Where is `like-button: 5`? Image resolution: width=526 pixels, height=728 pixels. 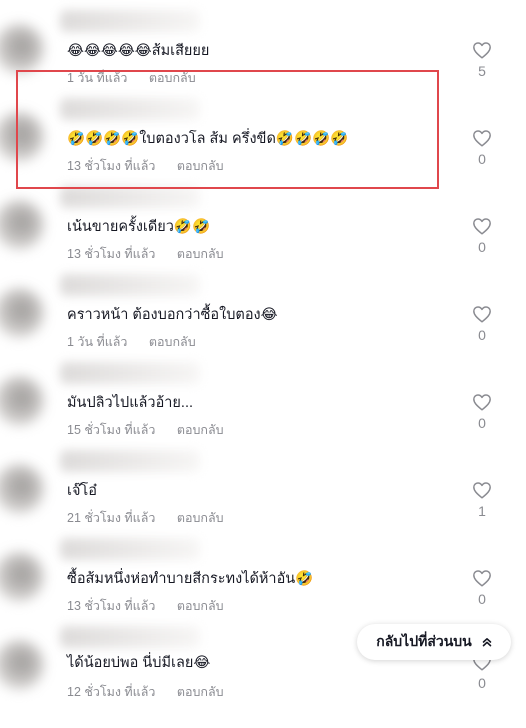
like-button: 5 is located at coordinates (482, 60).